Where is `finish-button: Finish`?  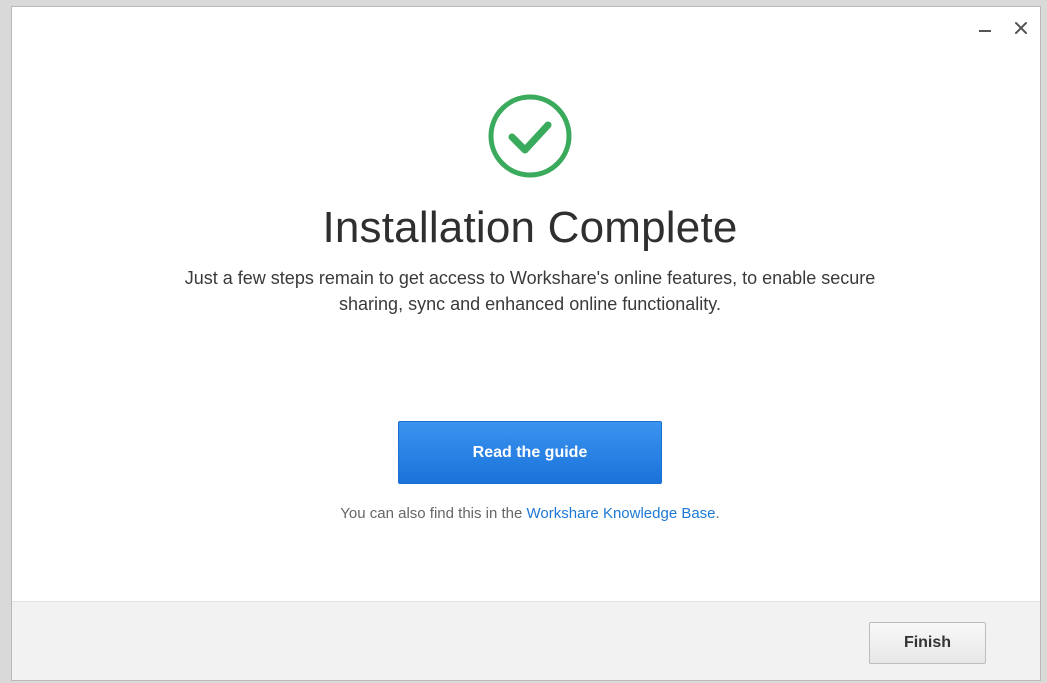 finish-button: Finish is located at coordinates (927, 643).